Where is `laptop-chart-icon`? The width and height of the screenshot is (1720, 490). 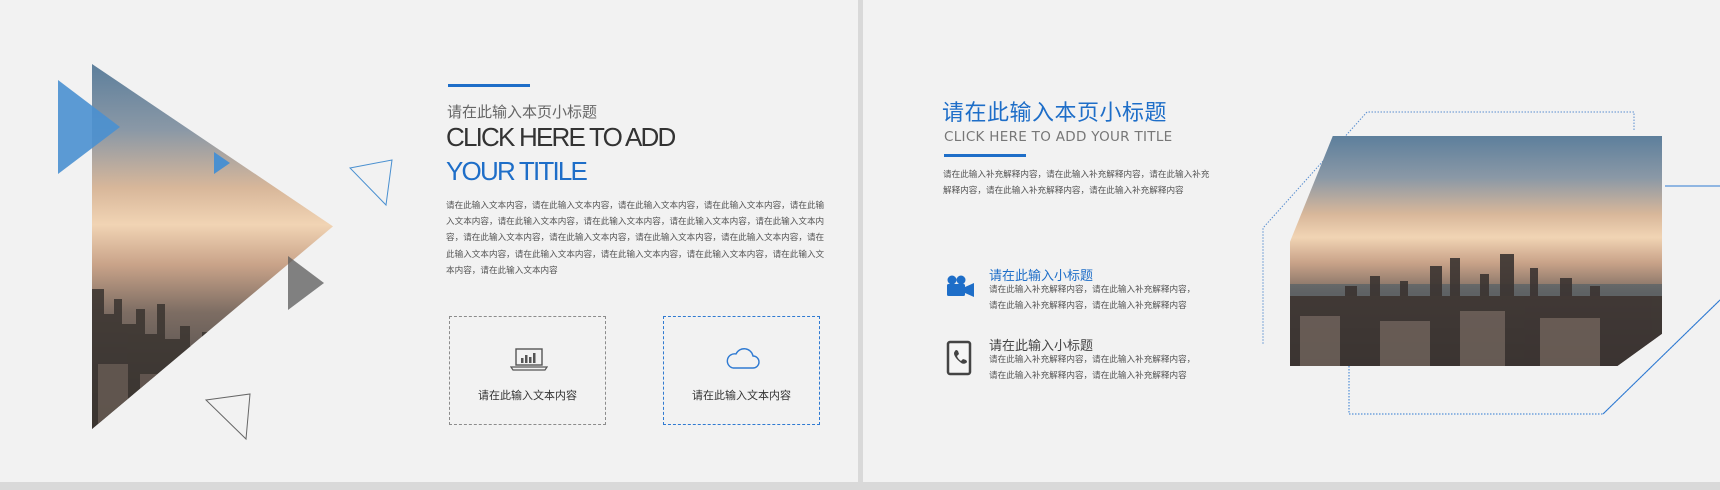
laptop-chart-icon is located at coordinates (529, 359).